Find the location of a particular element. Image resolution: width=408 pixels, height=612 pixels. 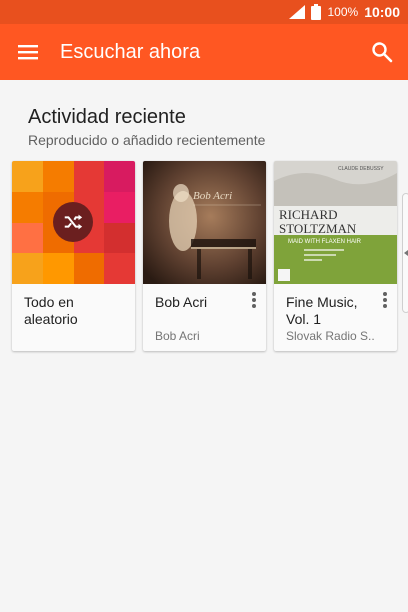

status-time: 10:00 is located at coordinates (382, 12).